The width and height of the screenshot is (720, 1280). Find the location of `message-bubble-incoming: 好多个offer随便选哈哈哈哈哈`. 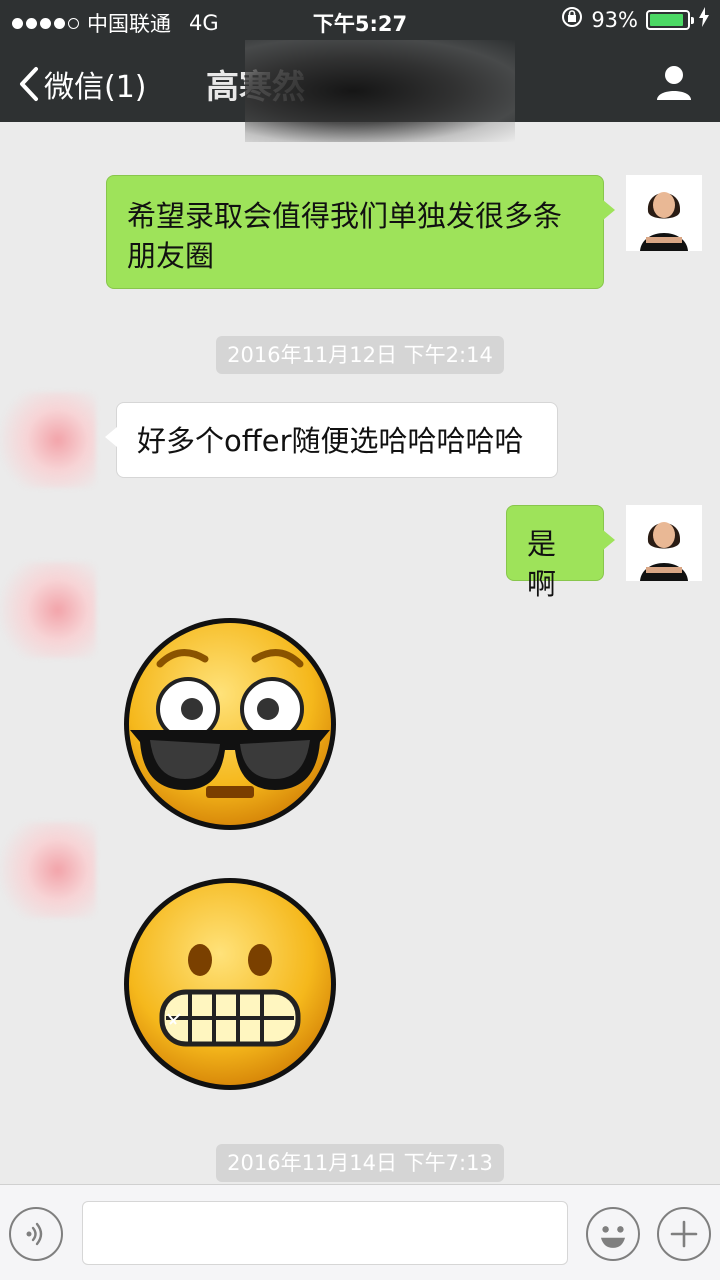

message-bubble-incoming: 好多个offer随便选哈哈哈哈哈 is located at coordinates (331, 440).